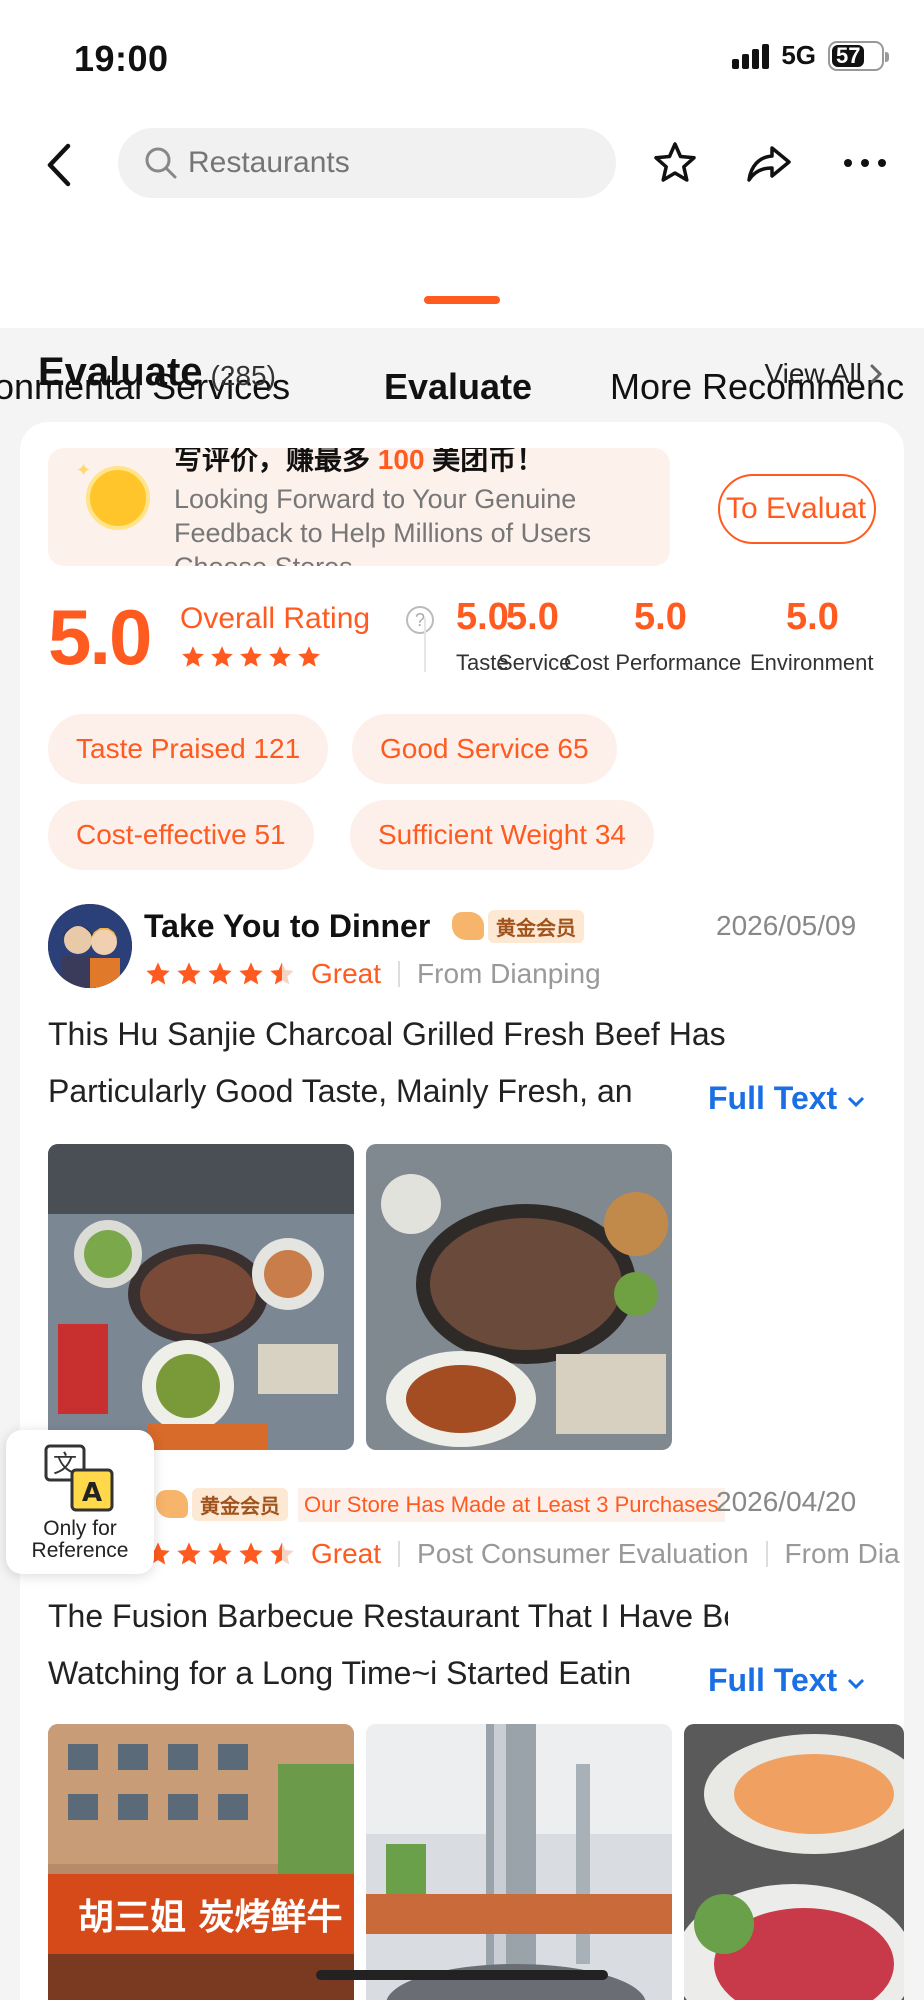  I want to click on home-indicator, so click(462, 1975).